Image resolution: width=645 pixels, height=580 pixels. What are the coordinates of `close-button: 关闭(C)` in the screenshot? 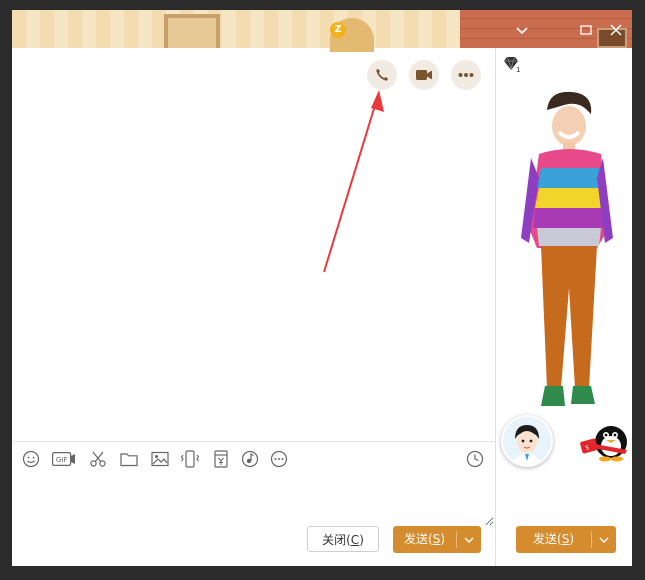 It's located at (343, 539).